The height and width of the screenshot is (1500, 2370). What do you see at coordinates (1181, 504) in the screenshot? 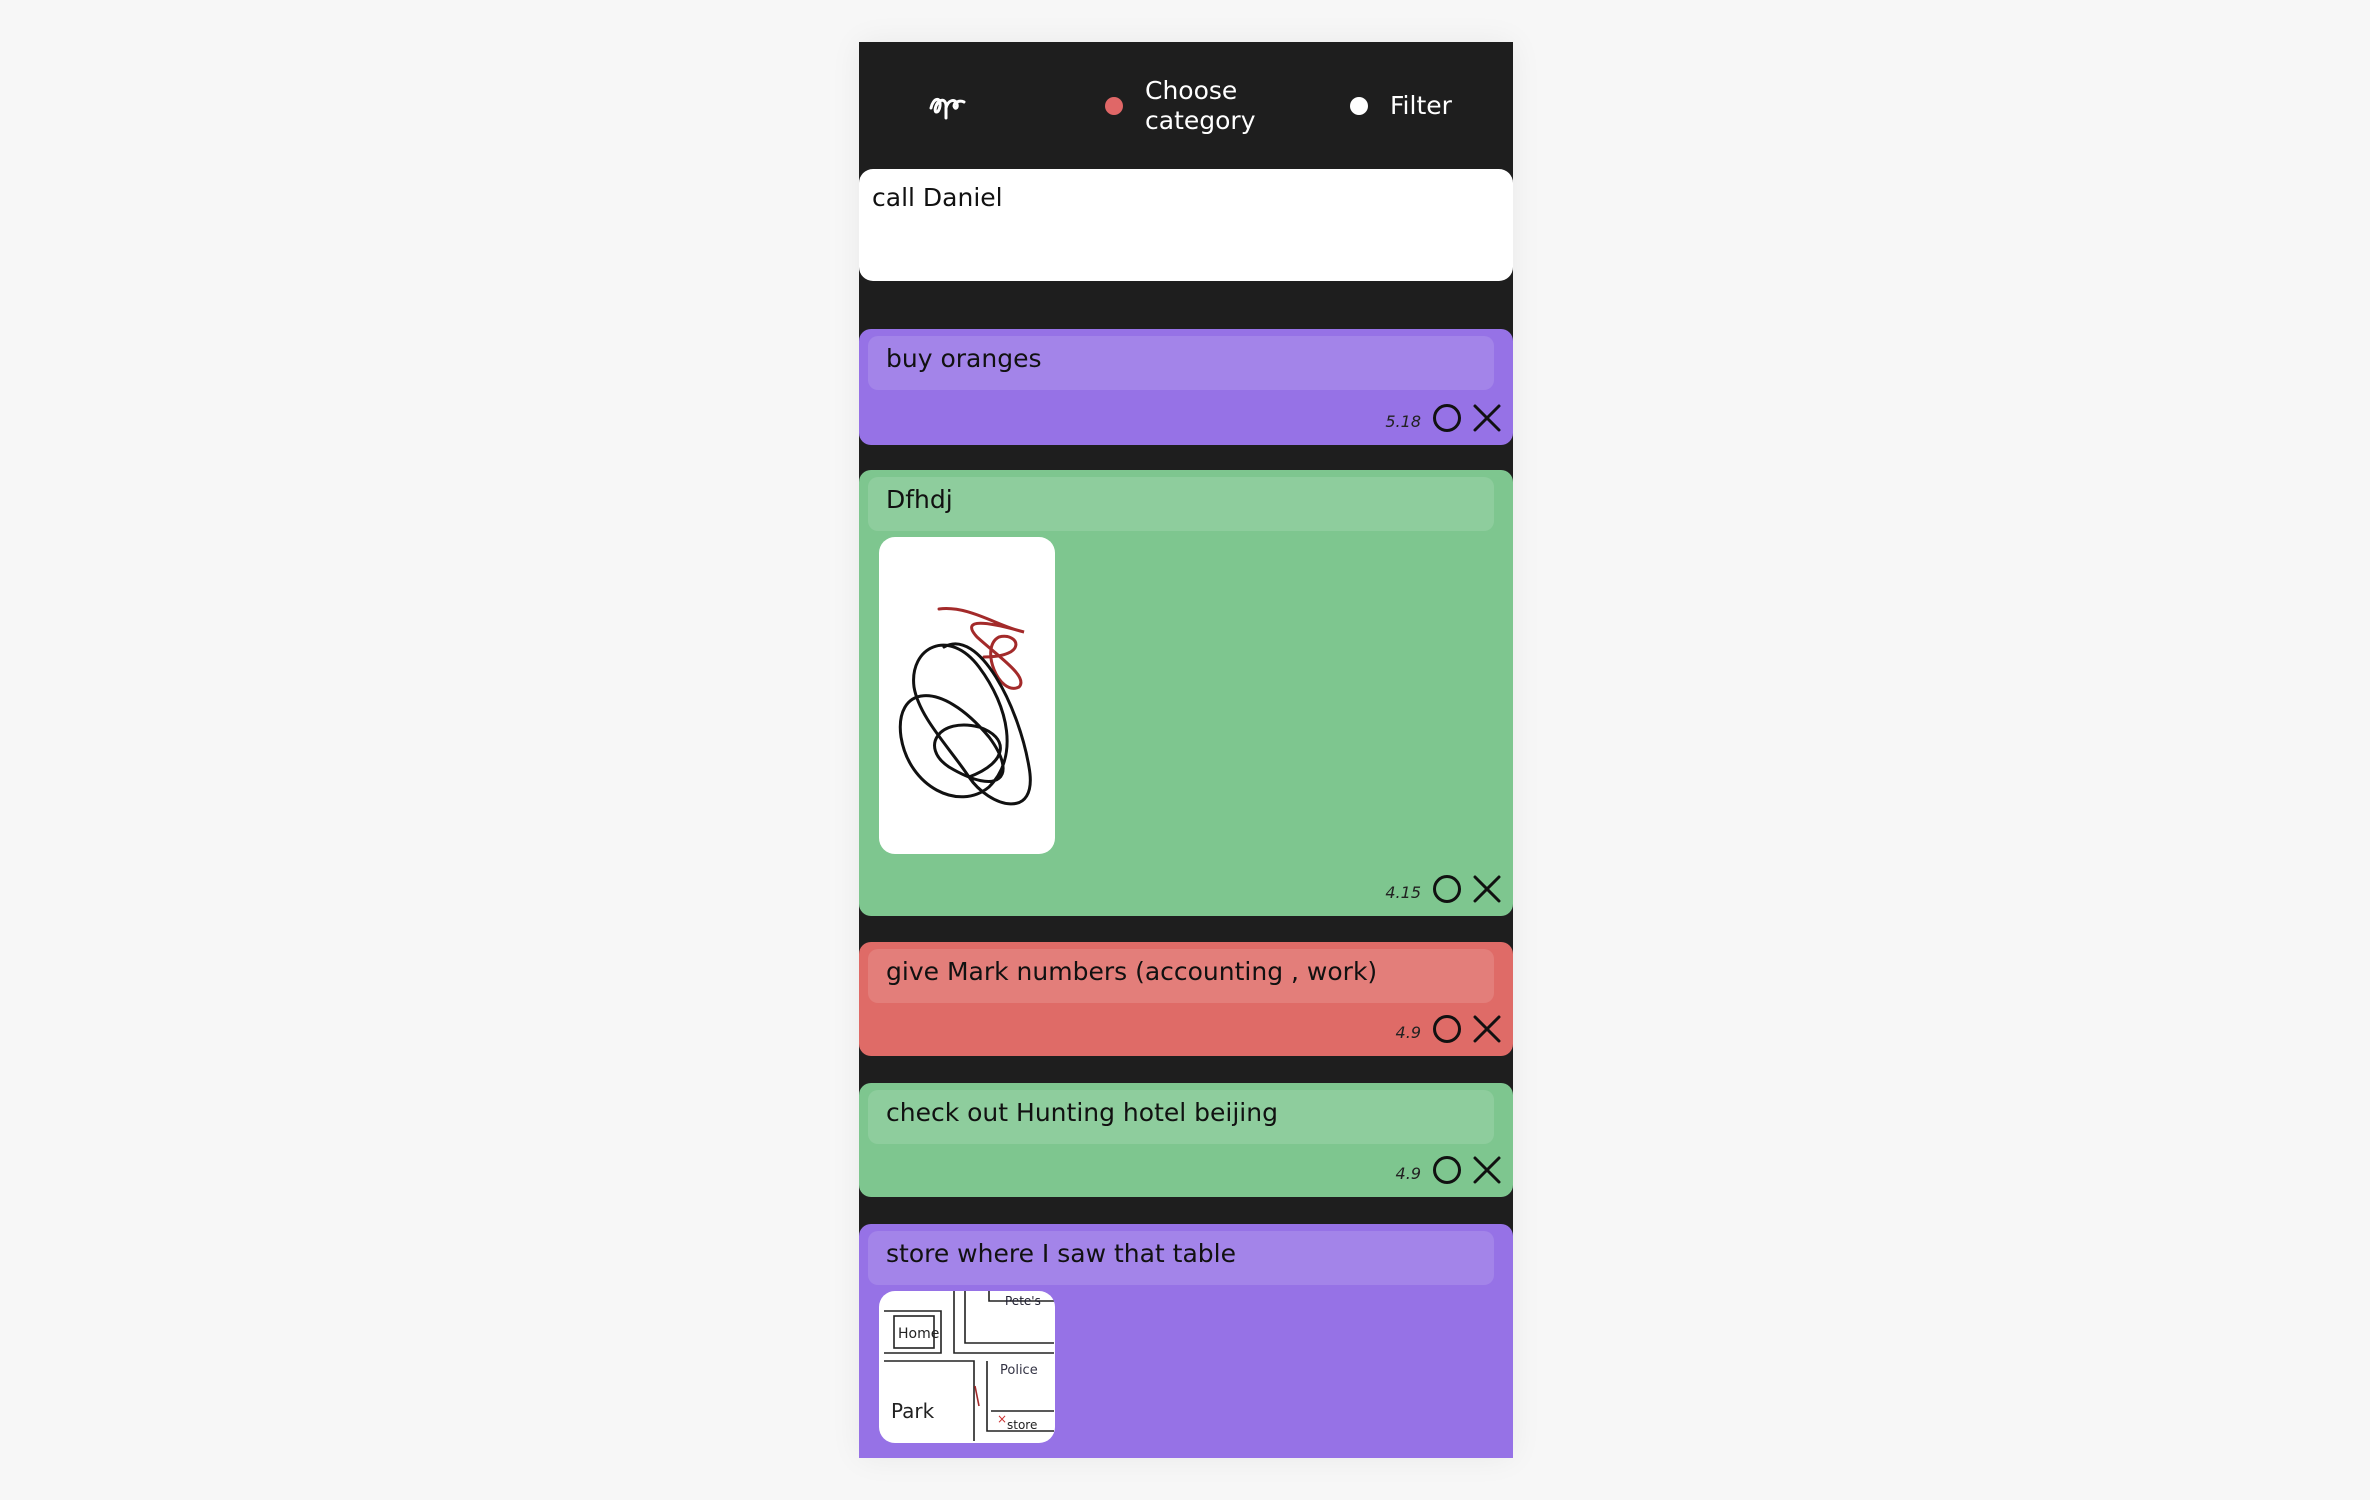
I see `note-title: Dfhdj` at bounding box center [1181, 504].